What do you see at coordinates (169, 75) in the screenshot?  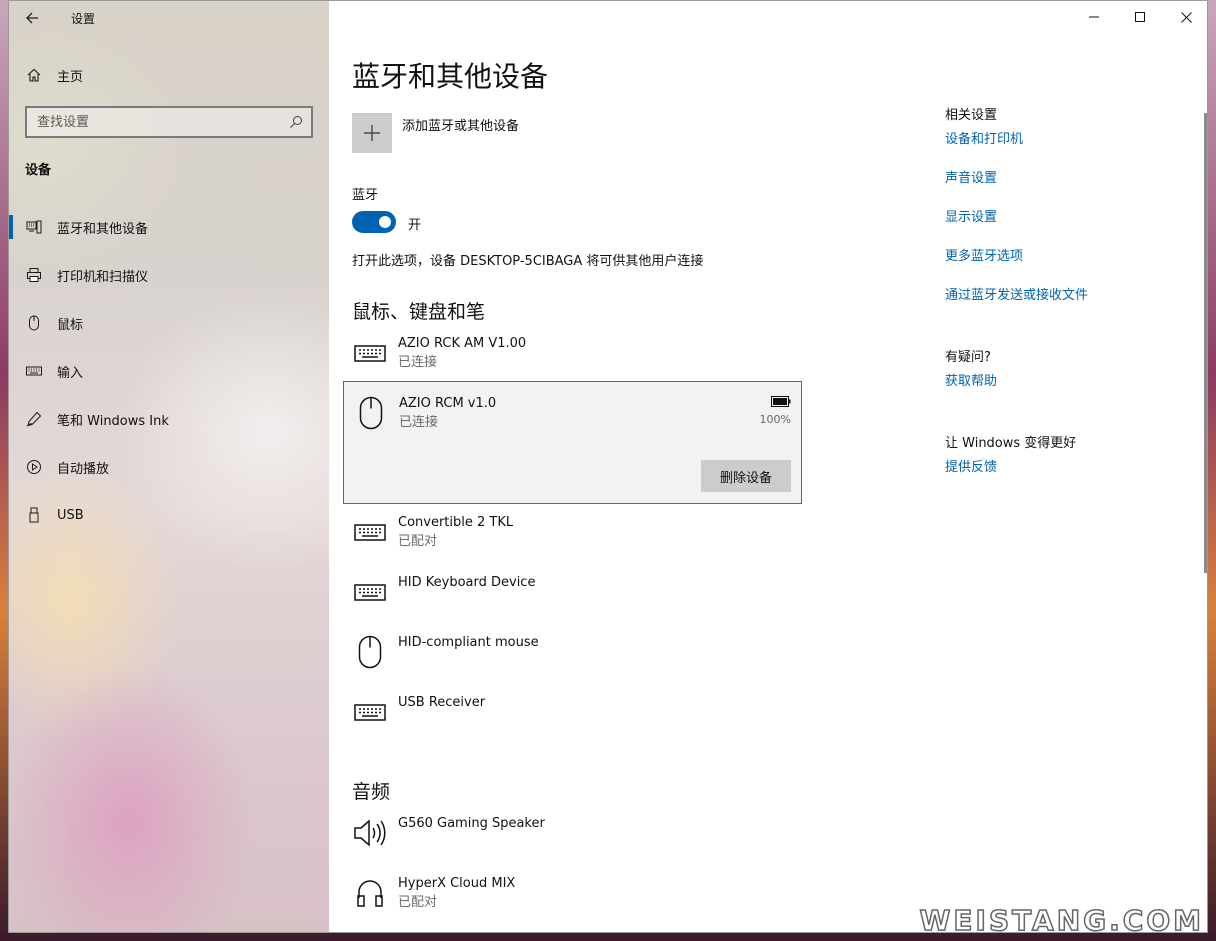 I see `sidebar-item-home: 主页` at bounding box center [169, 75].